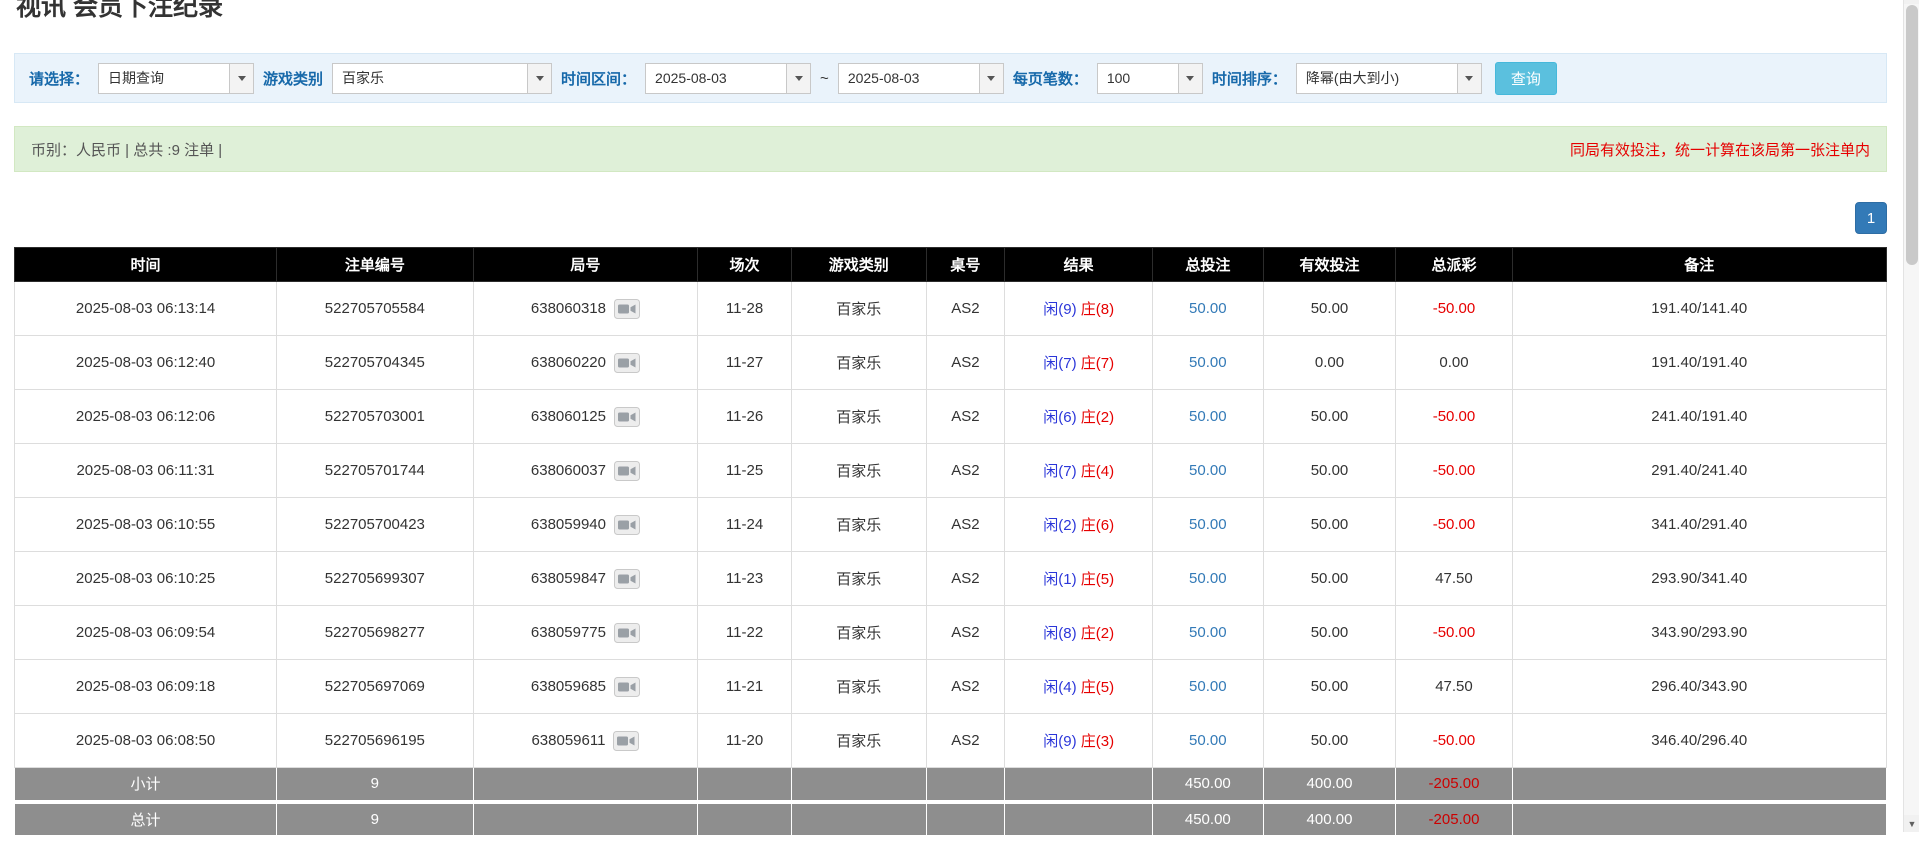 This screenshot has width=1919, height=845. I want to click on round-number: 638059940, so click(568, 524).